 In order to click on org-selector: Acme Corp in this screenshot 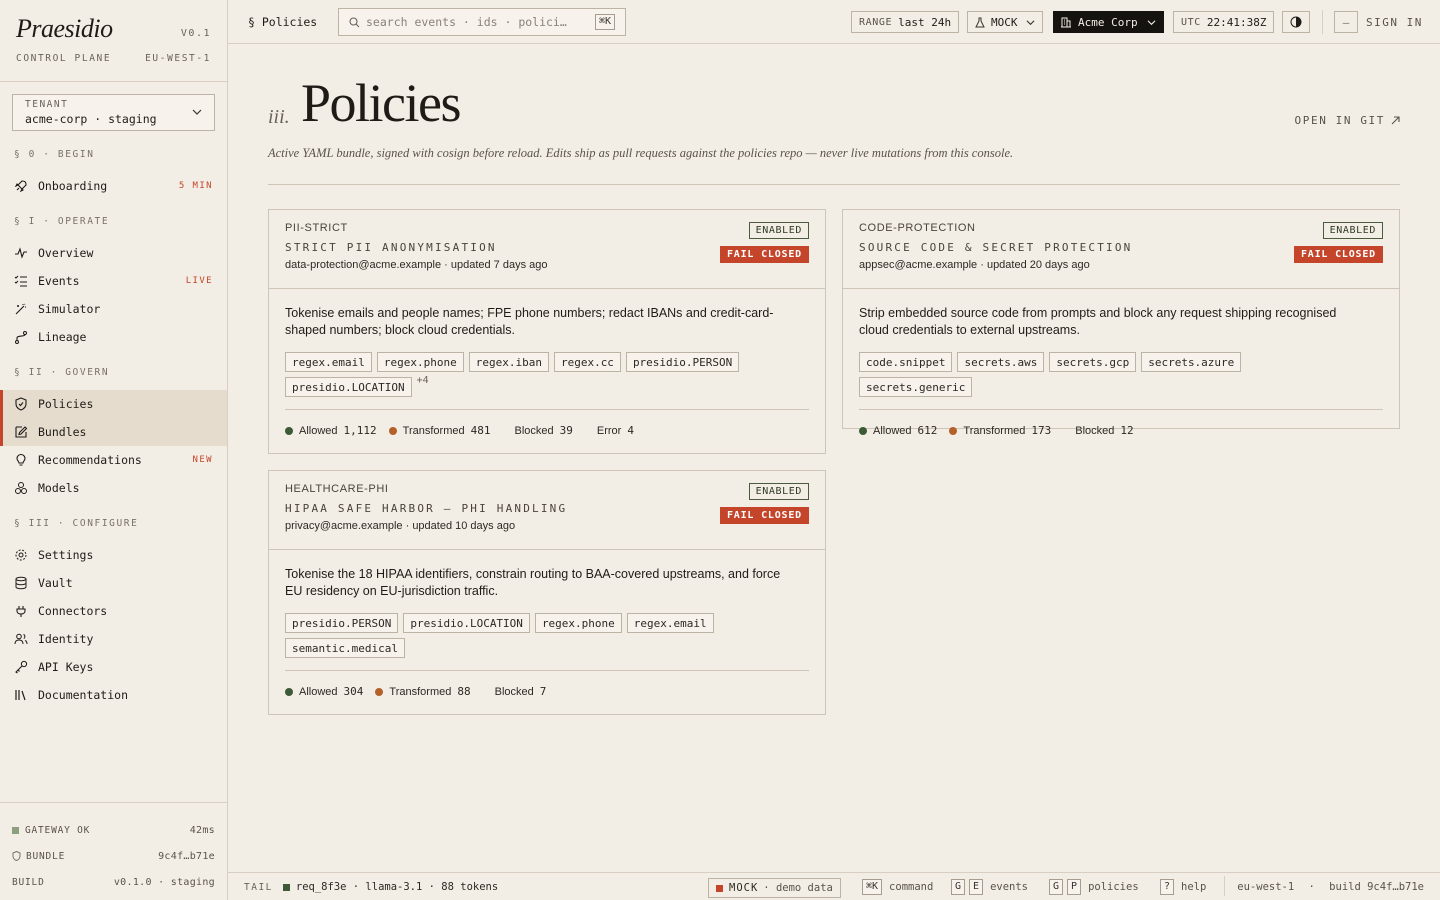, I will do `click(1108, 22)`.